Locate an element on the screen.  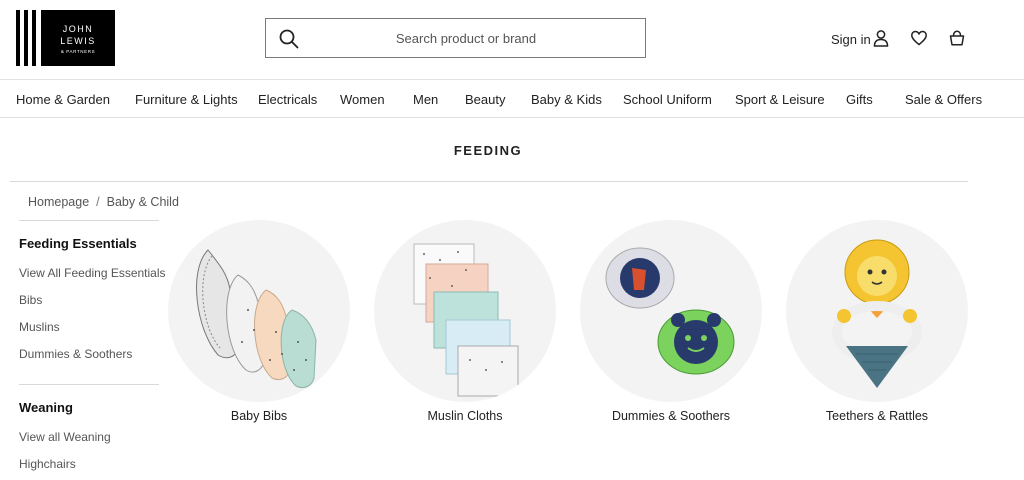
sidebar-heading-feeding-essentials: Feeding Essentials is located at coordinates (78, 243).